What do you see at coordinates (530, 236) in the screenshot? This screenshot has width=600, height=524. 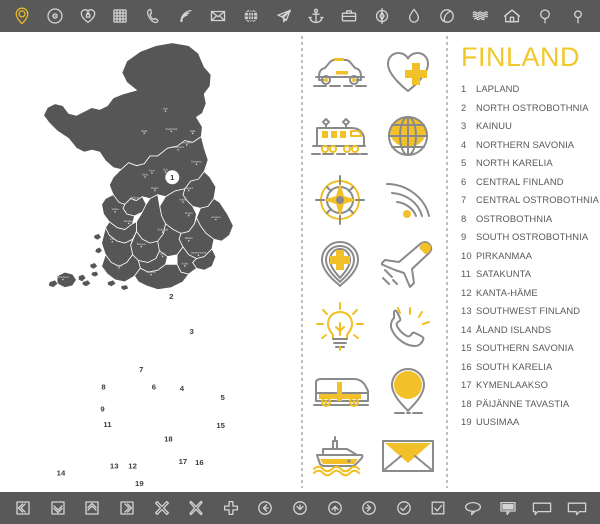 I see `region-list-item: 9 SOUTH OSTROBOTHNIA` at bounding box center [530, 236].